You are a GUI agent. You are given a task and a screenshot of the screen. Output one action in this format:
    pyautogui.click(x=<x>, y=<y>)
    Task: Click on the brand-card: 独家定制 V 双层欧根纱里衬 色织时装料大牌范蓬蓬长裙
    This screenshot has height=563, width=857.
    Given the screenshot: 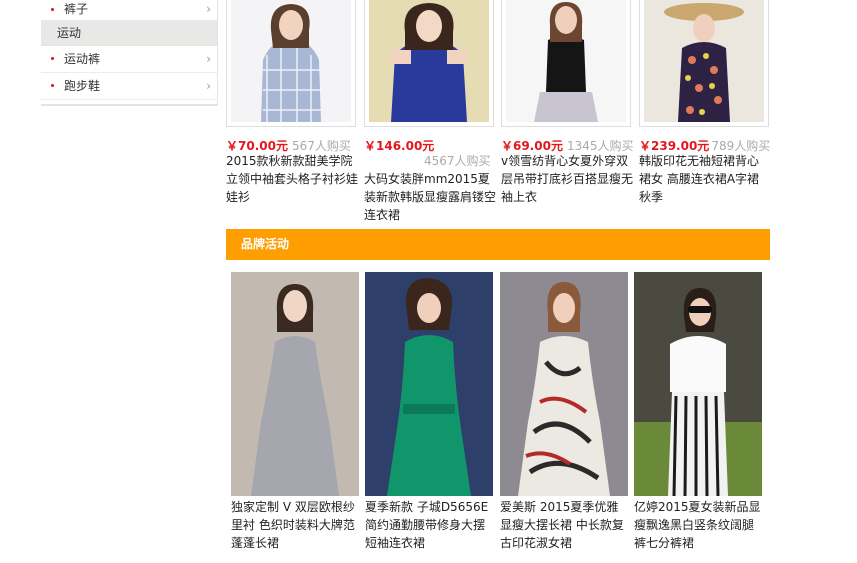 What is the action you would take?
    pyautogui.click(x=295, y=412)
    